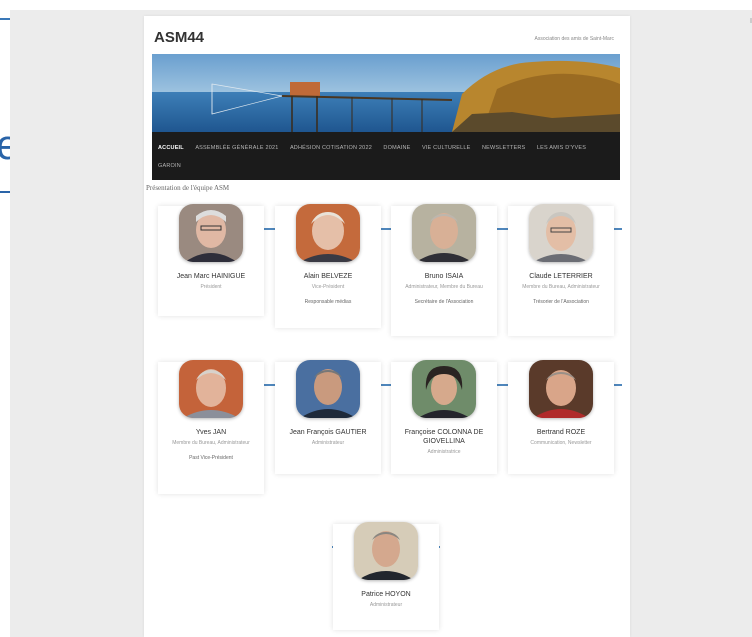 This screenshot has width=752, height=637. What do you see at coordinates (444, 452) in the screenshot?
I see `member-role: Administratrice` at bounding box center [444, 452].